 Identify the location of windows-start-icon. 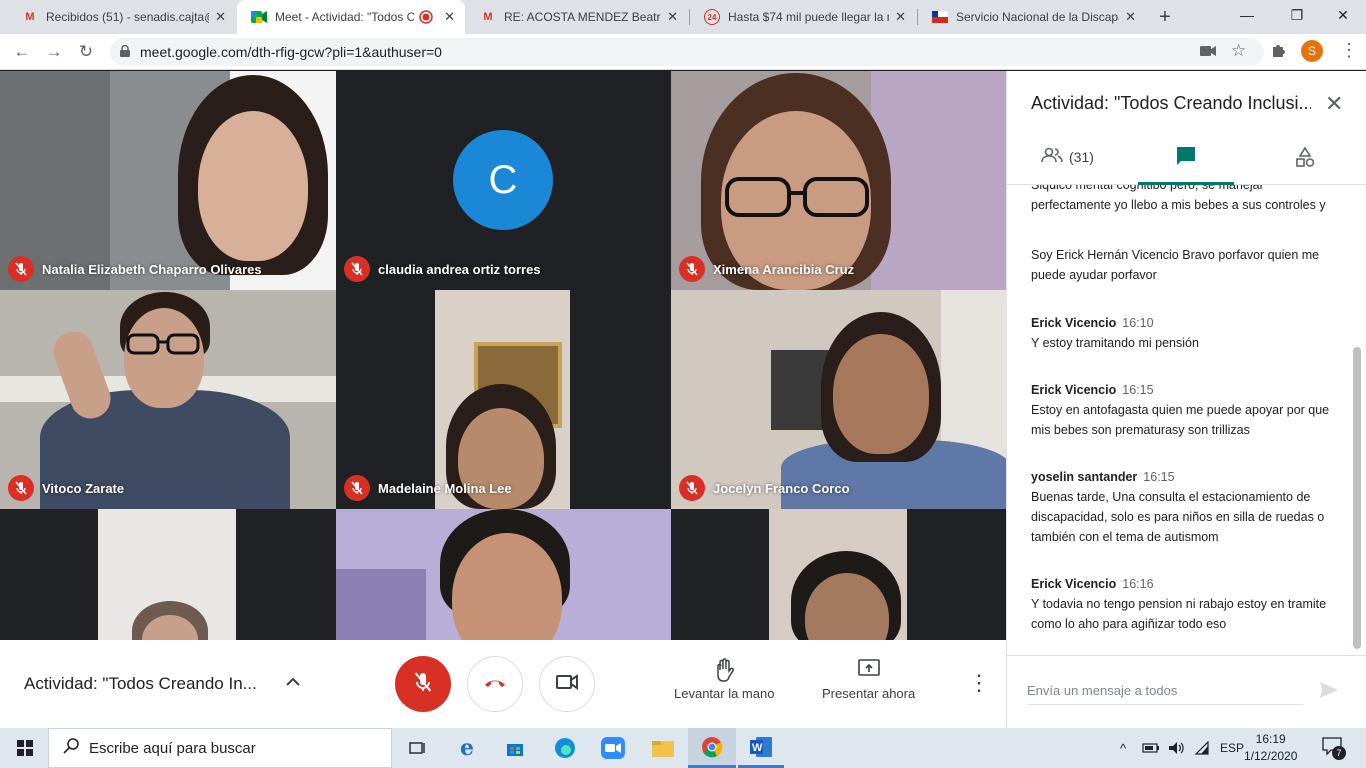
(25, 748).